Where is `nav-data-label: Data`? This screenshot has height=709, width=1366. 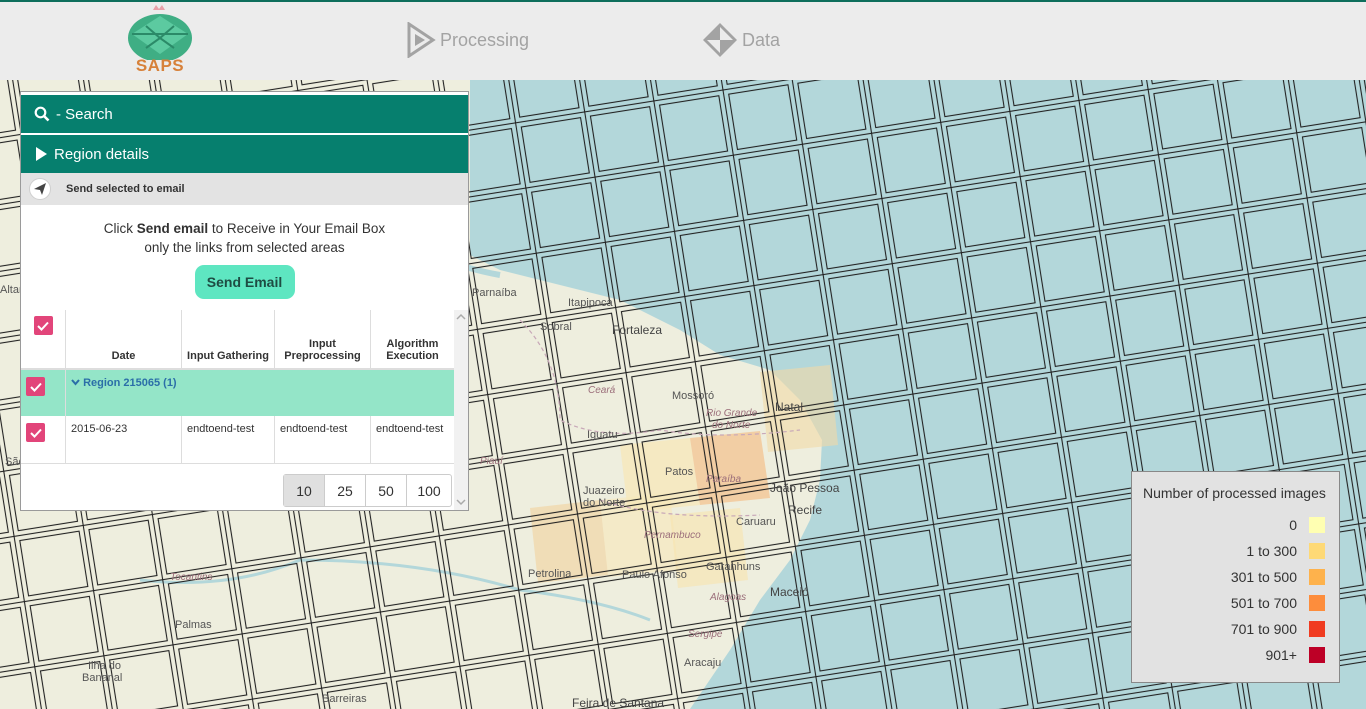 nav-data-label: Data is located at coordinates (761, 39).